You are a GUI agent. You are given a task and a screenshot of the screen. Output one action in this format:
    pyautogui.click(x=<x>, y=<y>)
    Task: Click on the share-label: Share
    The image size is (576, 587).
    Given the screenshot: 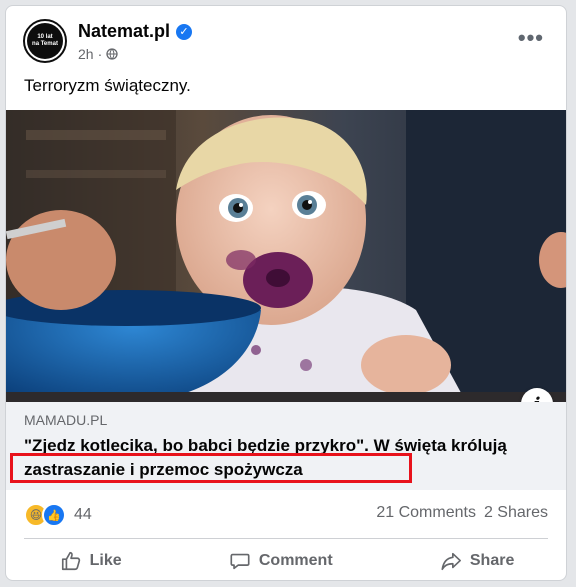 What is the action you would take?
    pyautogui.click(x=492, y=560)
    